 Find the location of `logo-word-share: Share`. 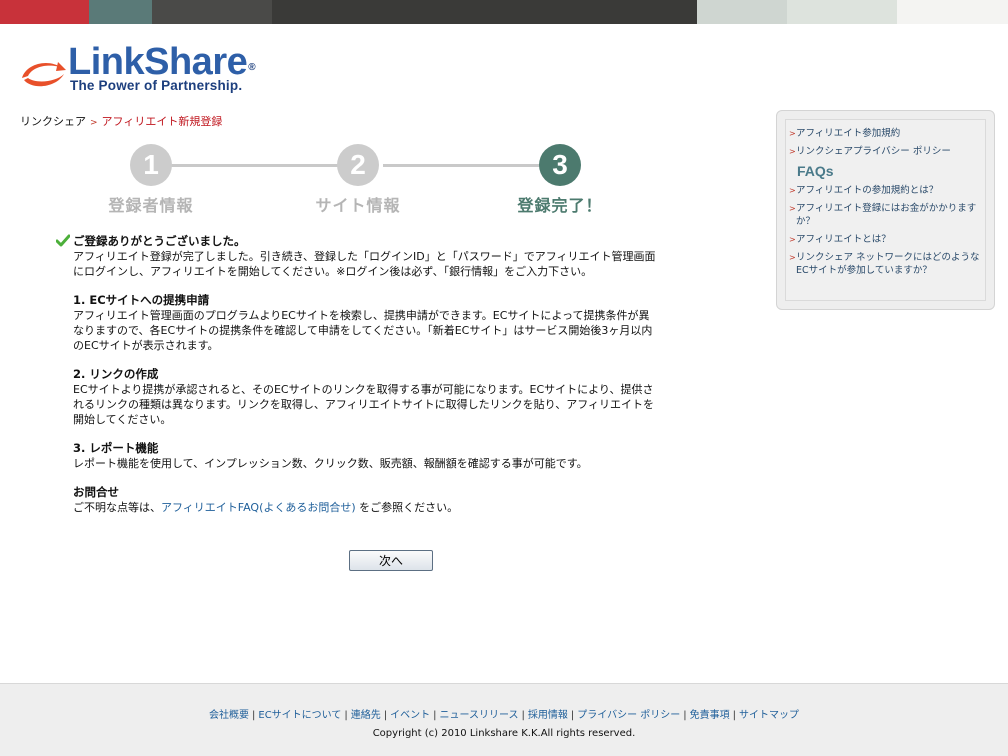

logo-word-share: Share is located at coordinates (196, 62).